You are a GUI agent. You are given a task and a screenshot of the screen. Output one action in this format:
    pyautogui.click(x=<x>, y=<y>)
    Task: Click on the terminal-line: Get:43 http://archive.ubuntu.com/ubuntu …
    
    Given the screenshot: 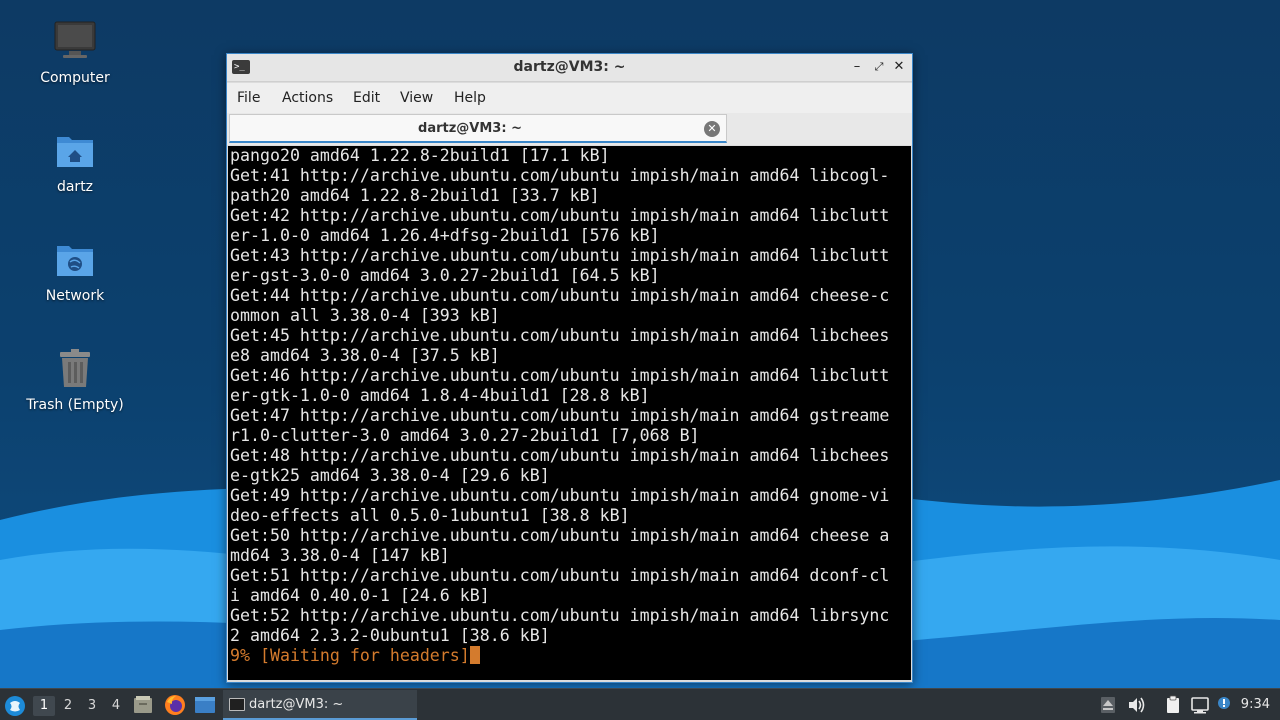 What is the action you would take?
    pyautogui.click(x=560, y=255)
    